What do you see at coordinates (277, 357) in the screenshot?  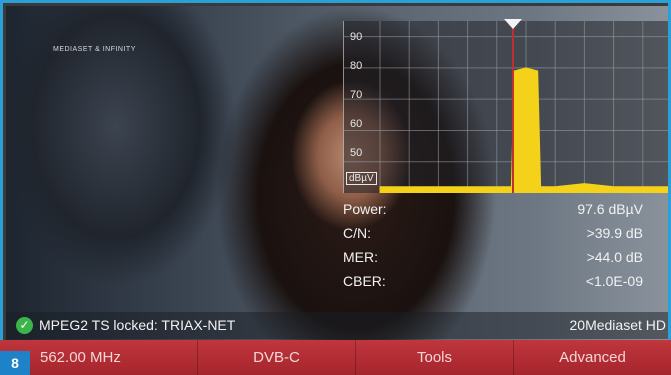 I see `standard-softkey: DVB-C` at bounding box center [277, 357].